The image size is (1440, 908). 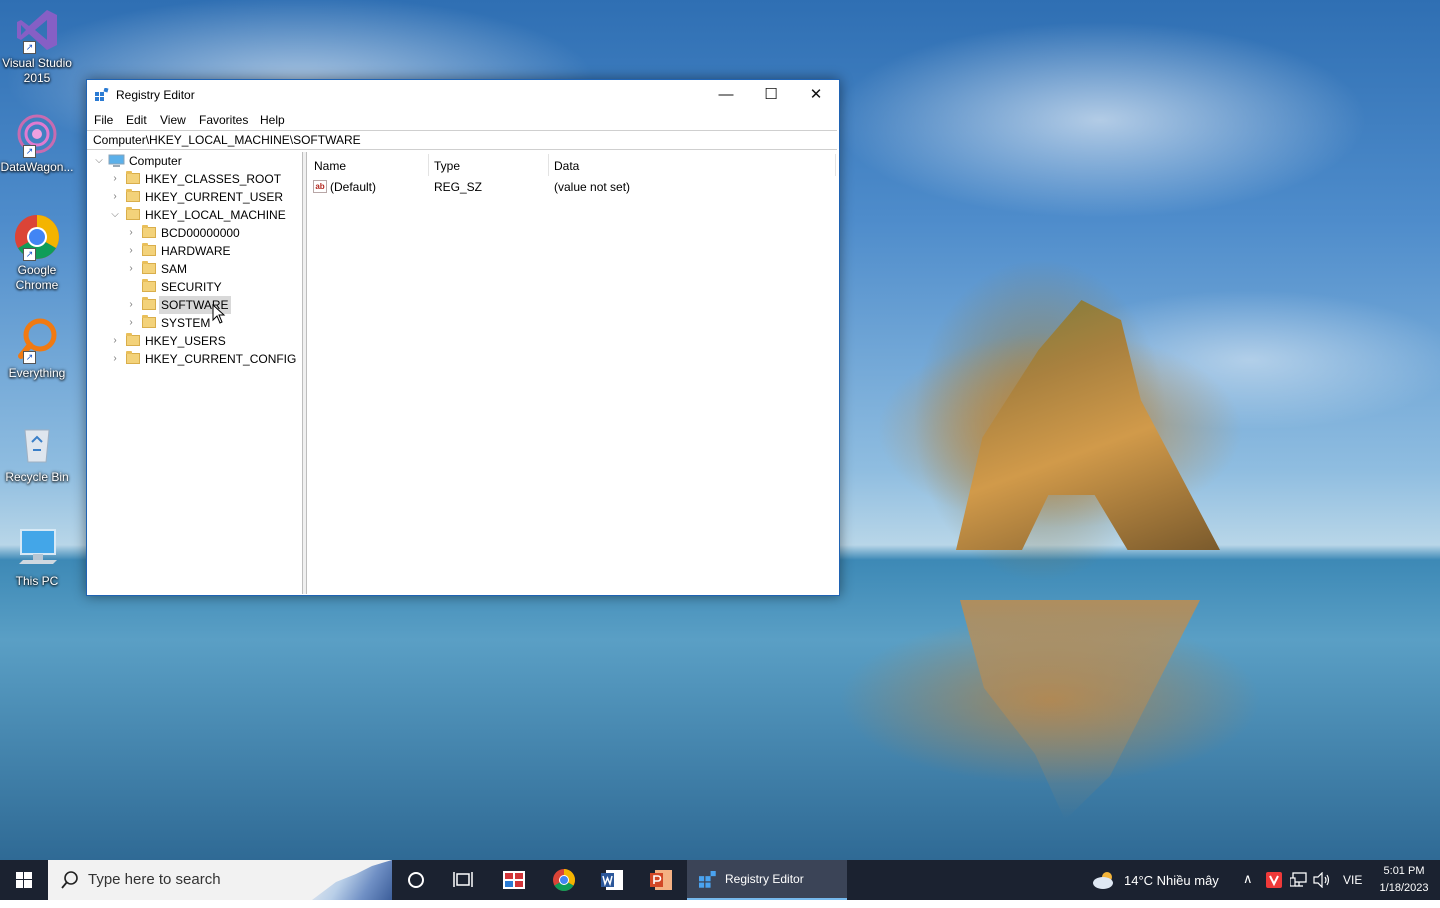 I want to click on tree-item-hkey-local-machine: ⌵ HKEY_LOCAL_MACHINE, so click(x=195, y=215).